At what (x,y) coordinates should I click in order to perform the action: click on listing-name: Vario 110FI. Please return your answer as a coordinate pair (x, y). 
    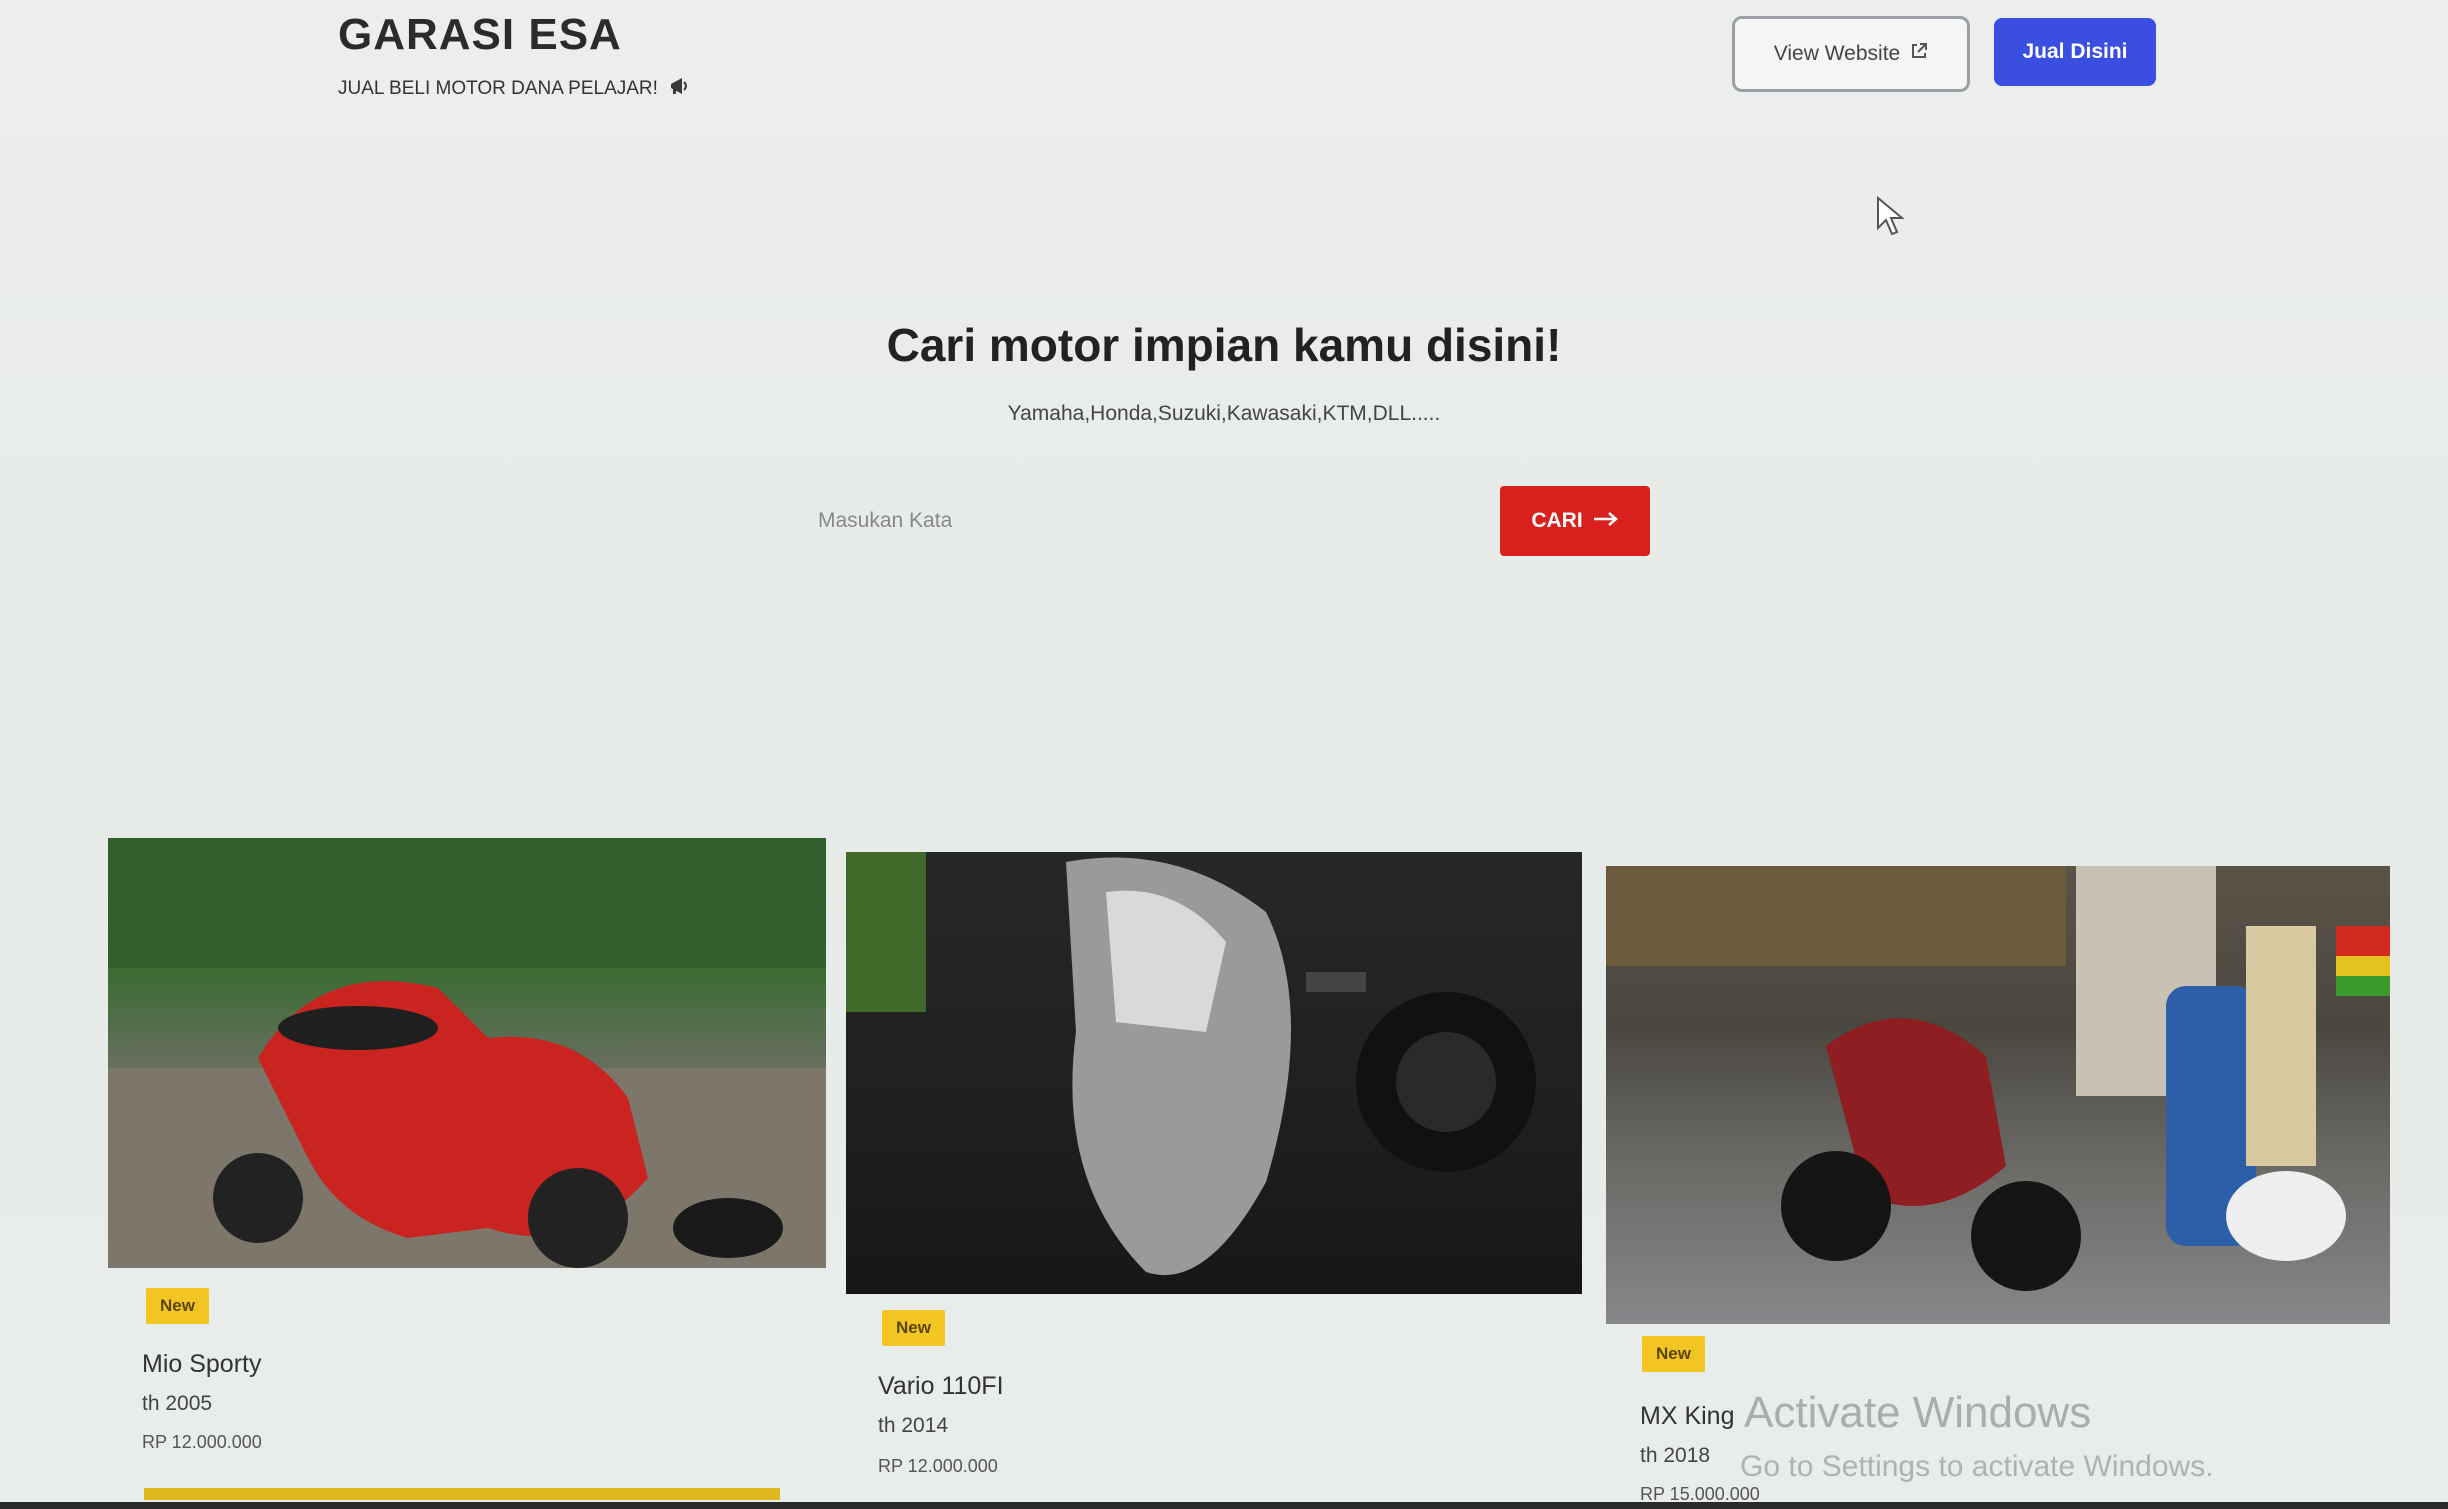
    Looking at the image, I should click on (941, 1386).